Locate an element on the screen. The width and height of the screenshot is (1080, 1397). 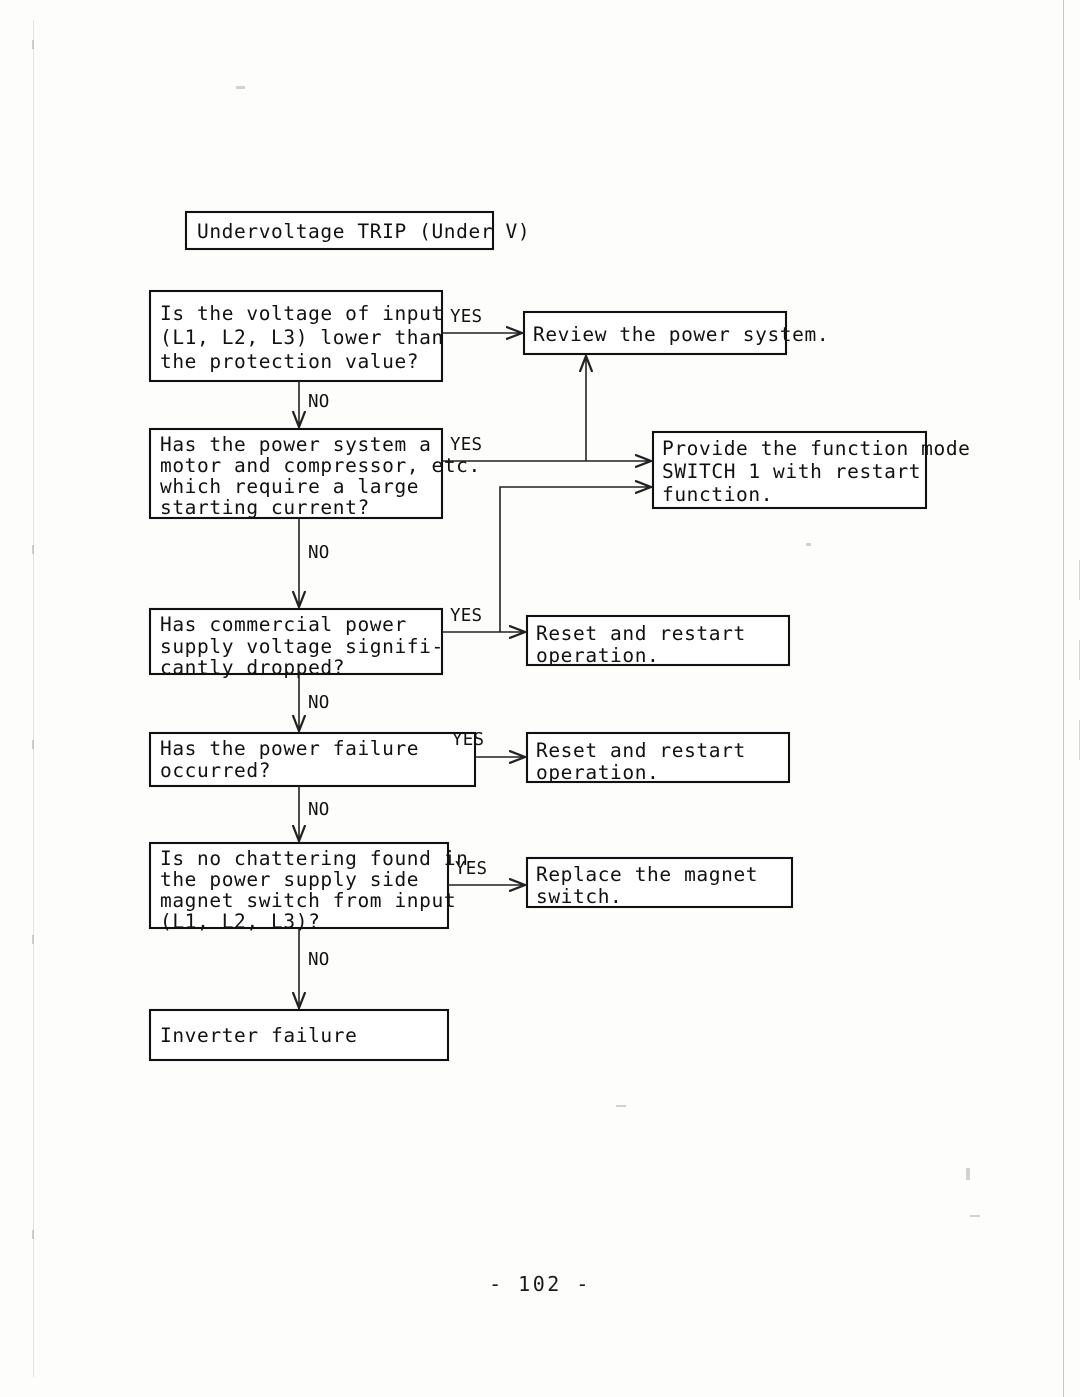
edge-d2-yes: YES is located at coordinates (546, 408).